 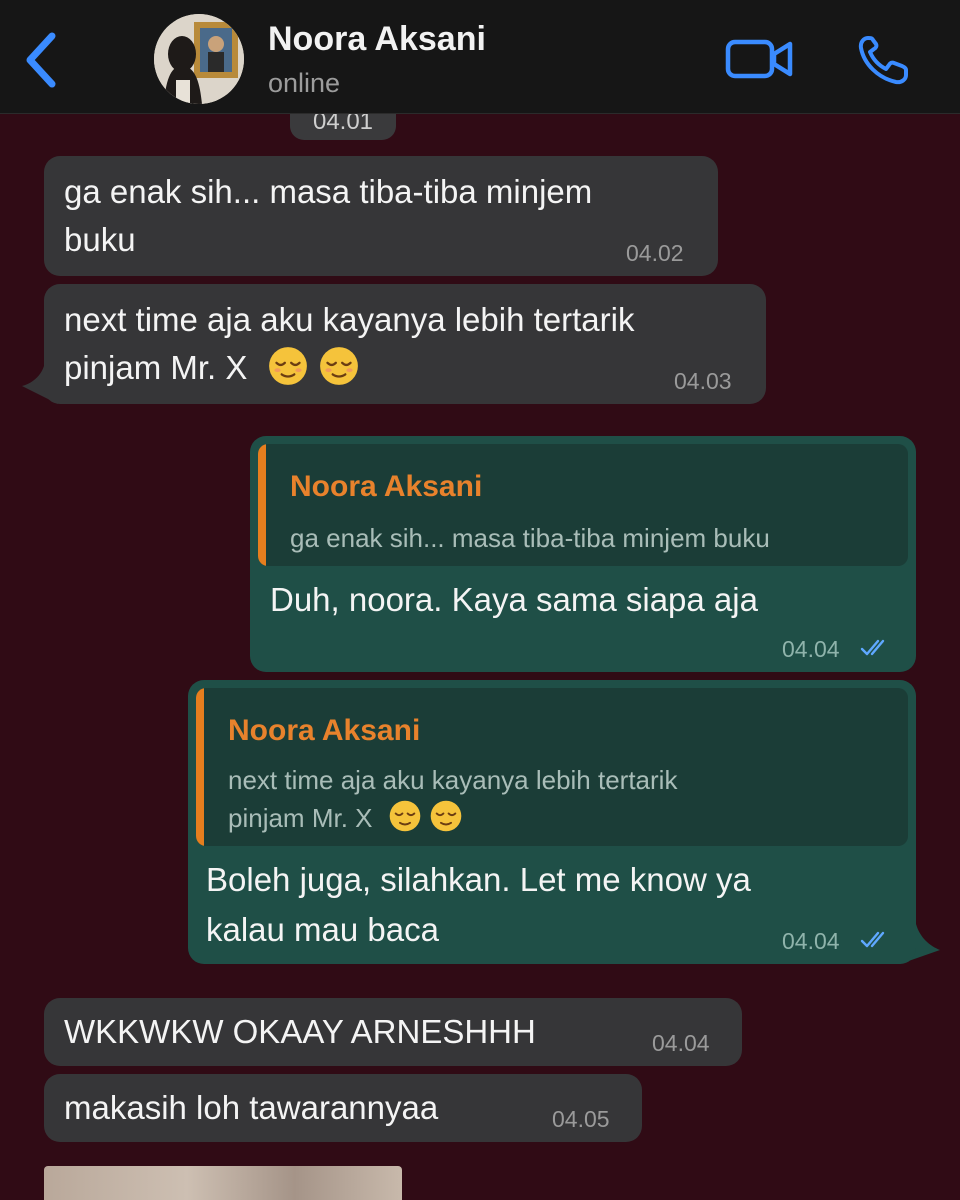 I want to click on video-camera-icon, so click(x=759, y=59).